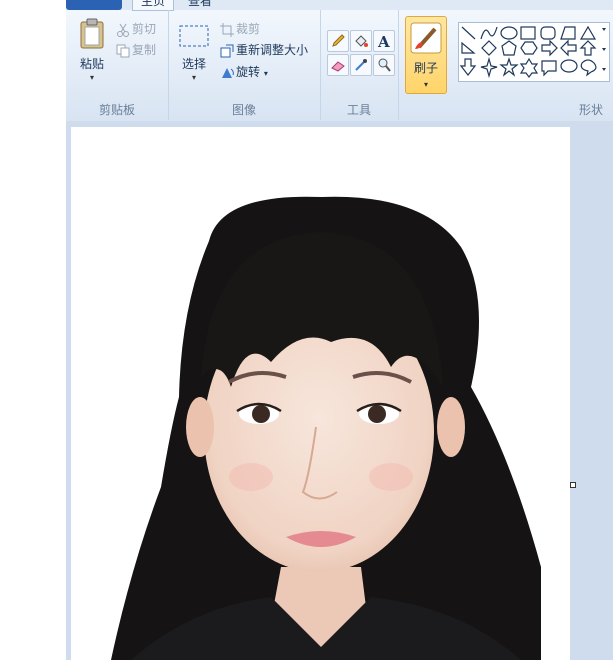 Image resolution: width=613 pixels, height=660 pixels. What do you see at coordinates (590, 110) in the screenshot?
I see `group-shapes-label: 形状` at bounding box center [590, 110].